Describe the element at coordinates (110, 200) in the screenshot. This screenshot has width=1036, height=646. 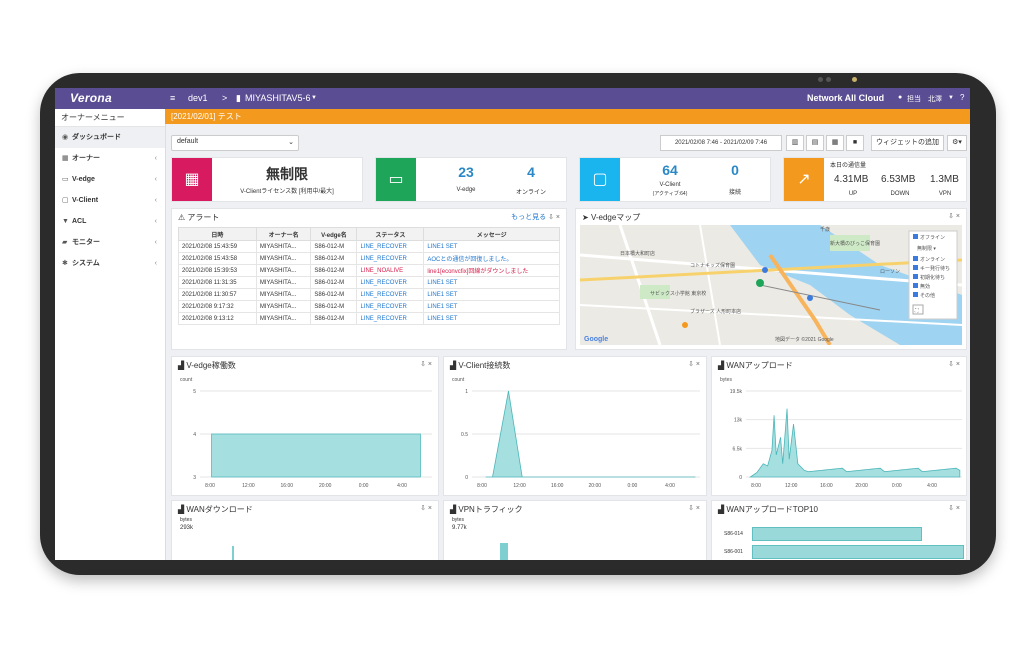
I see `sidebar-item-3: ▢ V-Client ‹` at that location.